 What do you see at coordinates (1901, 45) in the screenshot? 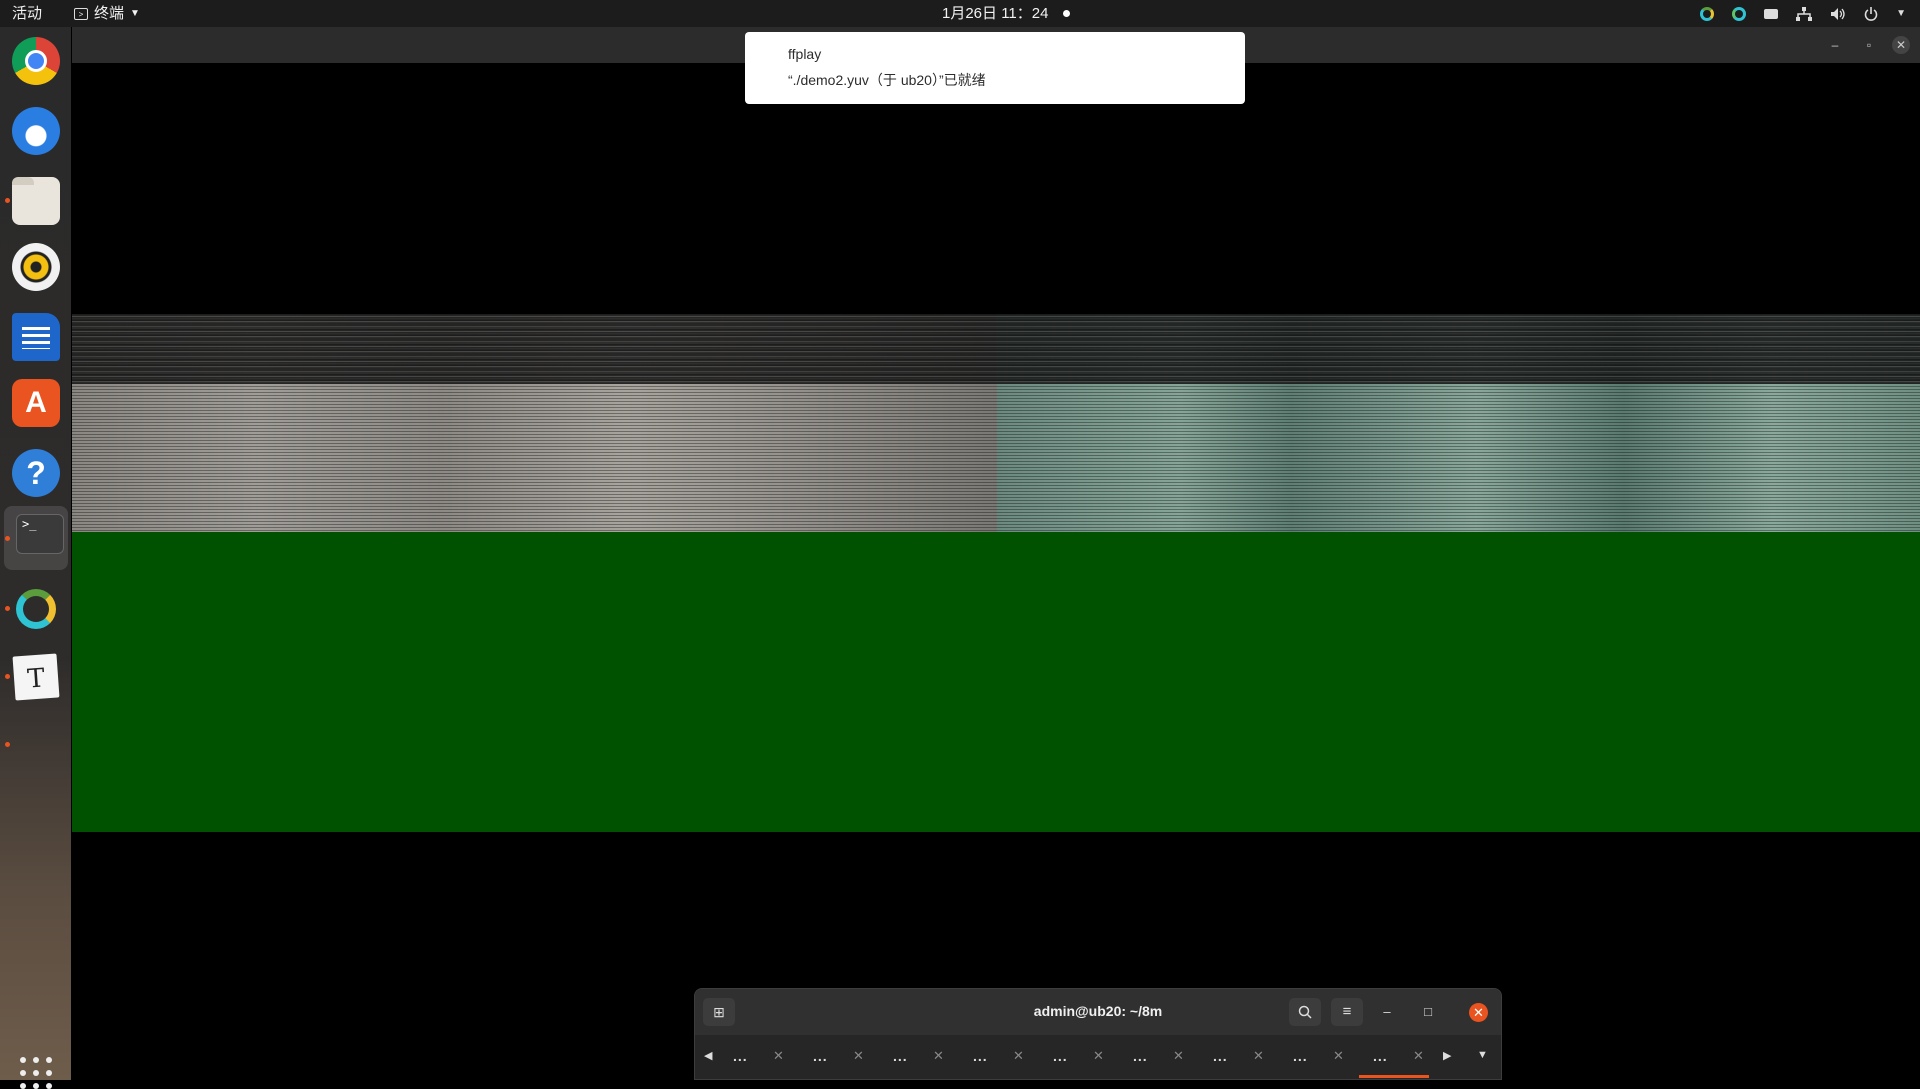
I see `close-icon: ✕` at bounding box center [1901, 45].